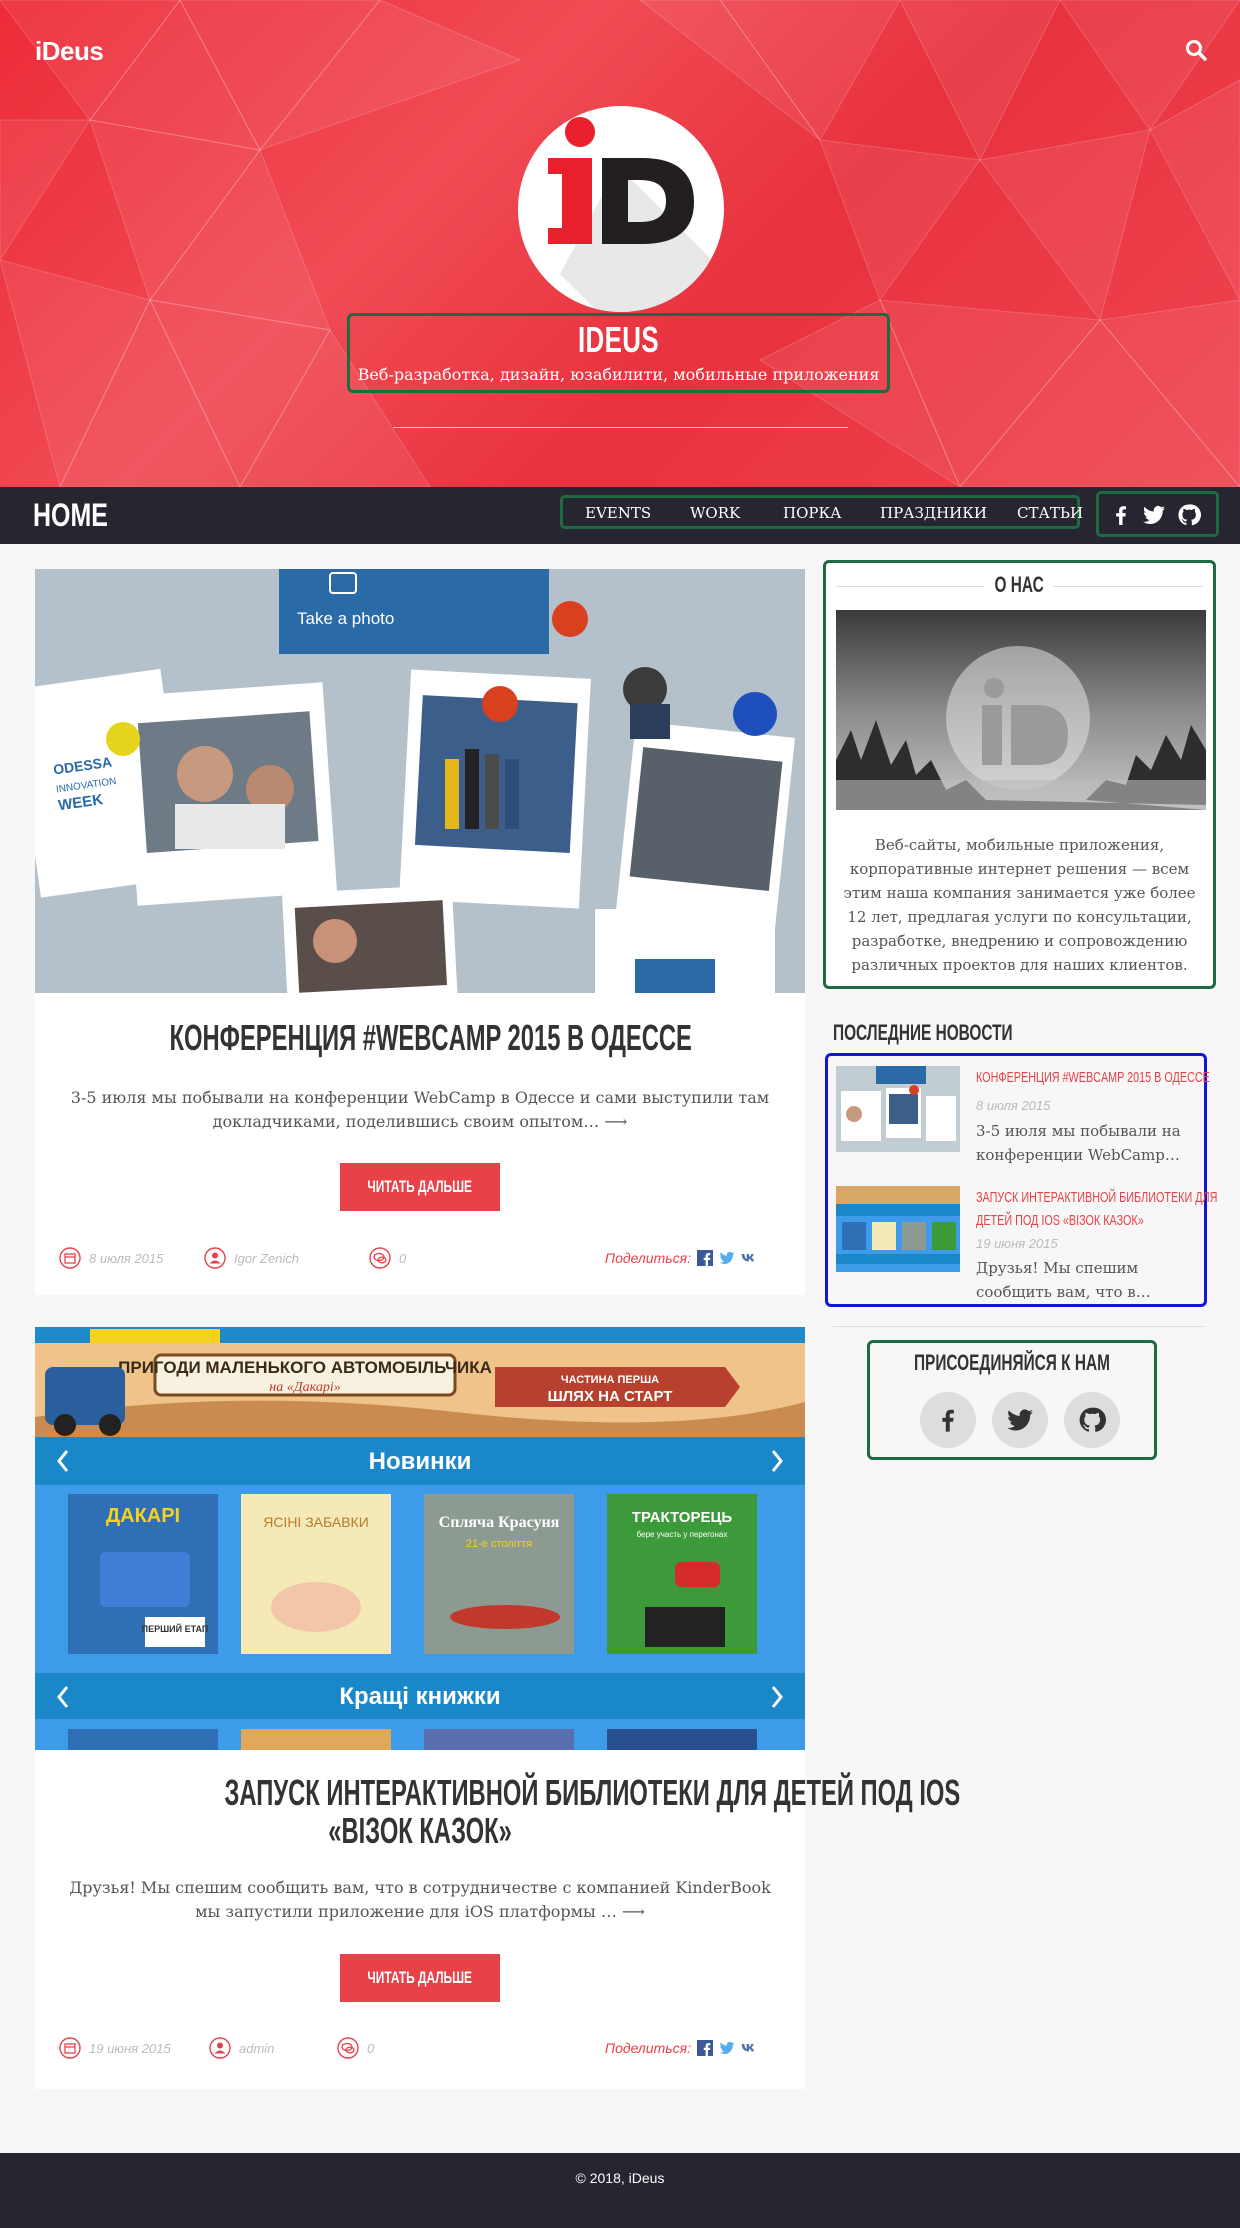 The image size is (1240, 2228). Describe the element at coordinates (175, 1628) in the screenshot. I see `book1-tag-text: ПЕРШИЙ ЕТАП` at that location.